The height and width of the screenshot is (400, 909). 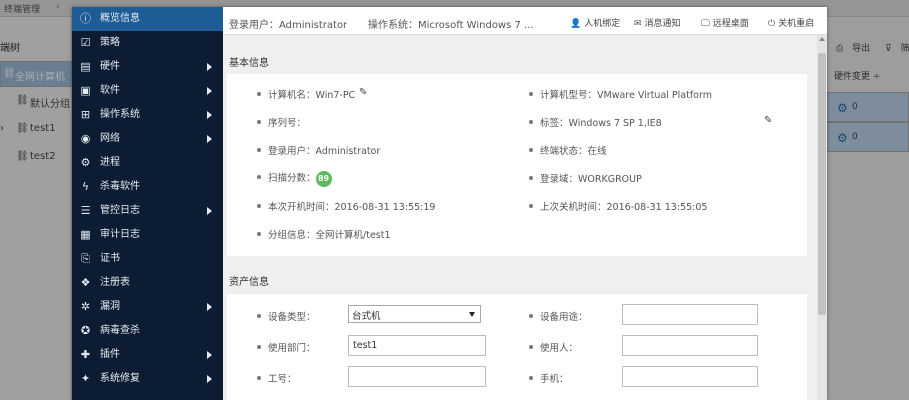 I want to click on nav-item-overview: ⓘ 概览信息, so click(x=147, y=19).